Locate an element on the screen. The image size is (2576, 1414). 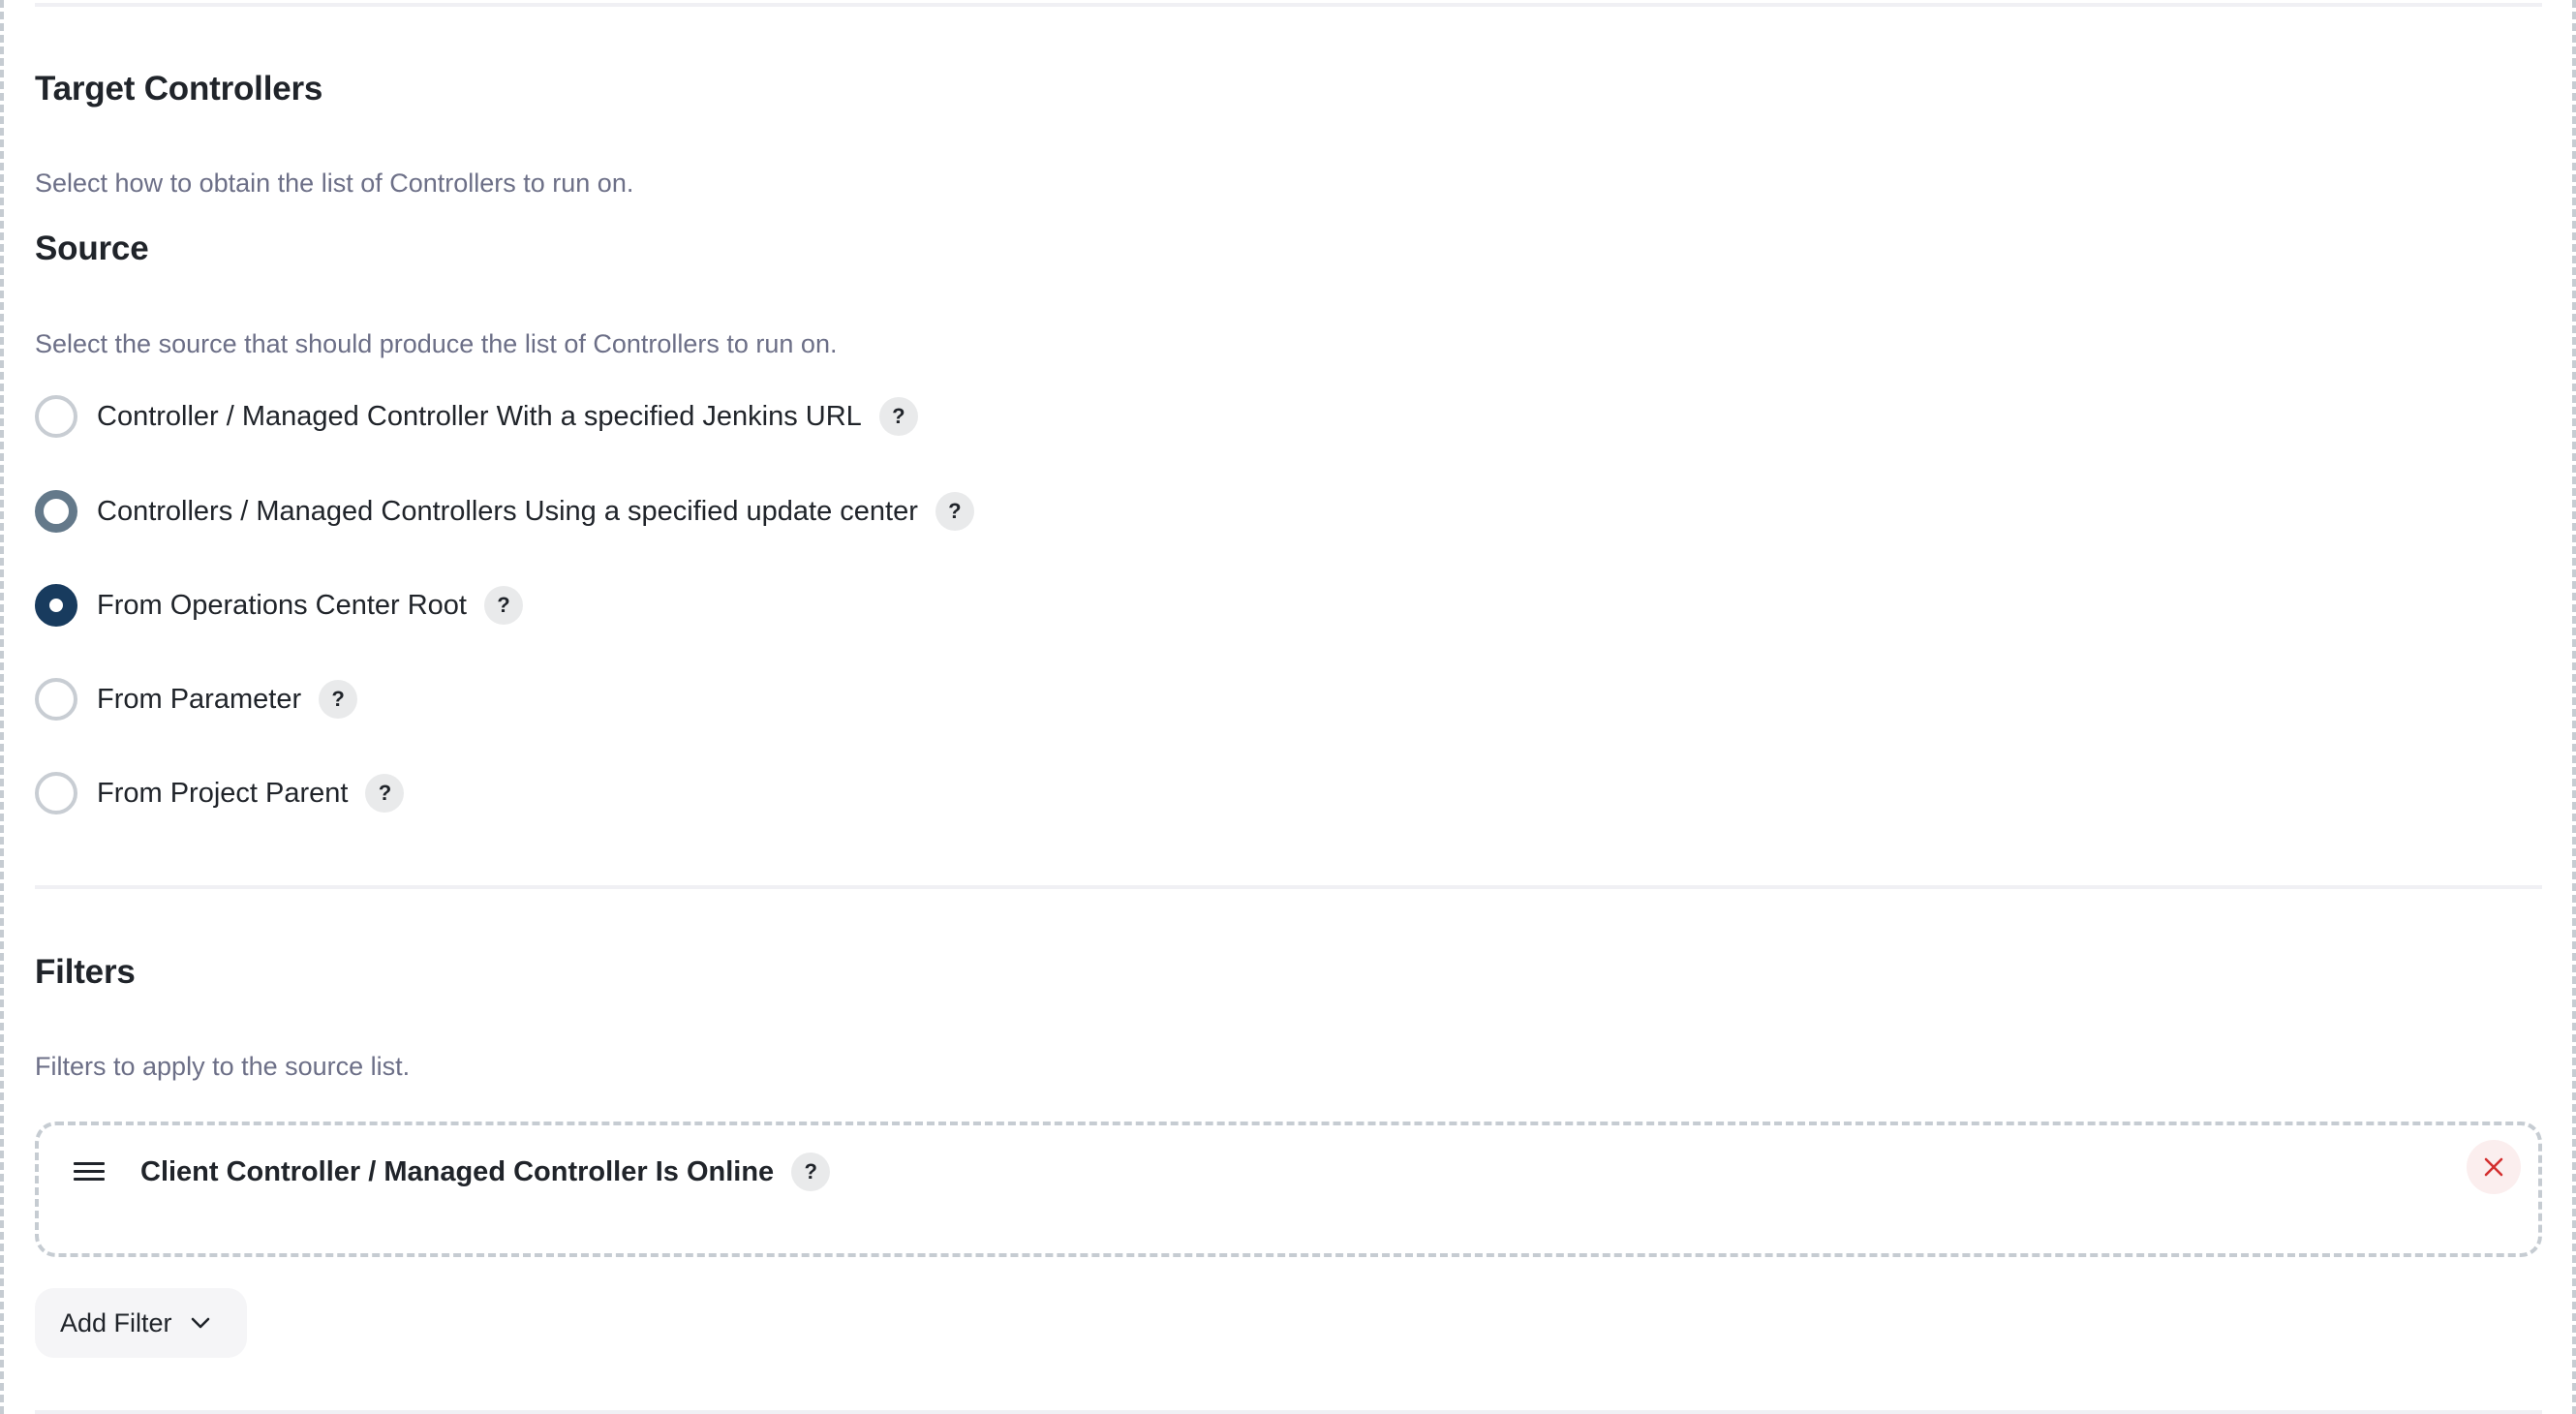
filters-heading: Filters is located at coordinates (85, 972).